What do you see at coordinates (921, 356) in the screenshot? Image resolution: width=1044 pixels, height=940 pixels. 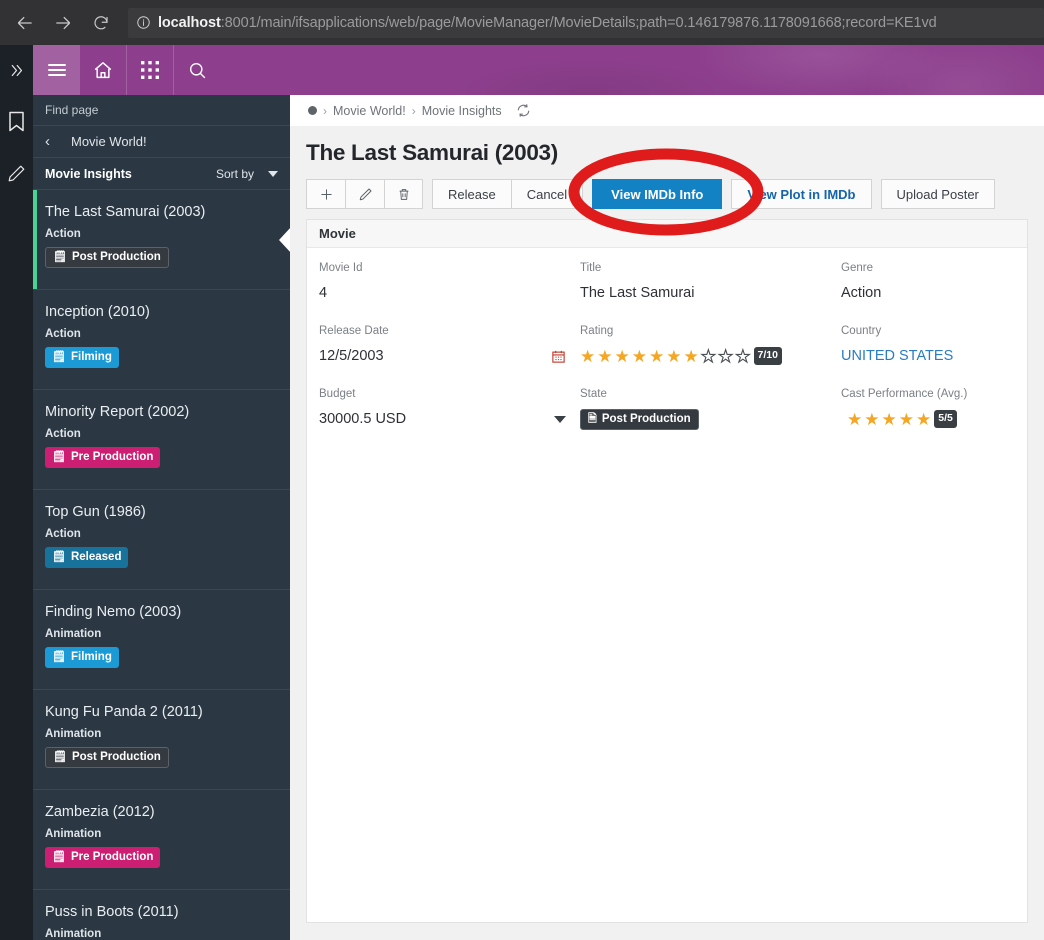 I see `country-value: UNITED STATES` at bounding box center [921, 356].